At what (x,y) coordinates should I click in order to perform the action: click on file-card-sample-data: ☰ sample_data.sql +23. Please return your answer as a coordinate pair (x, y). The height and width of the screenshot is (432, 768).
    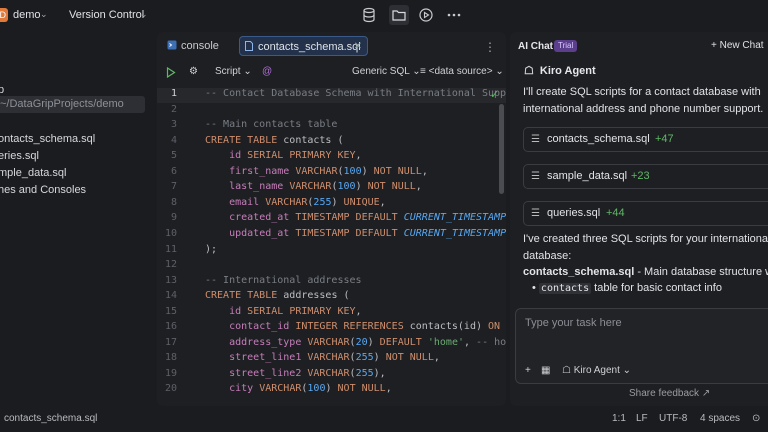
    Looking at the image, I should click on (645, 176).